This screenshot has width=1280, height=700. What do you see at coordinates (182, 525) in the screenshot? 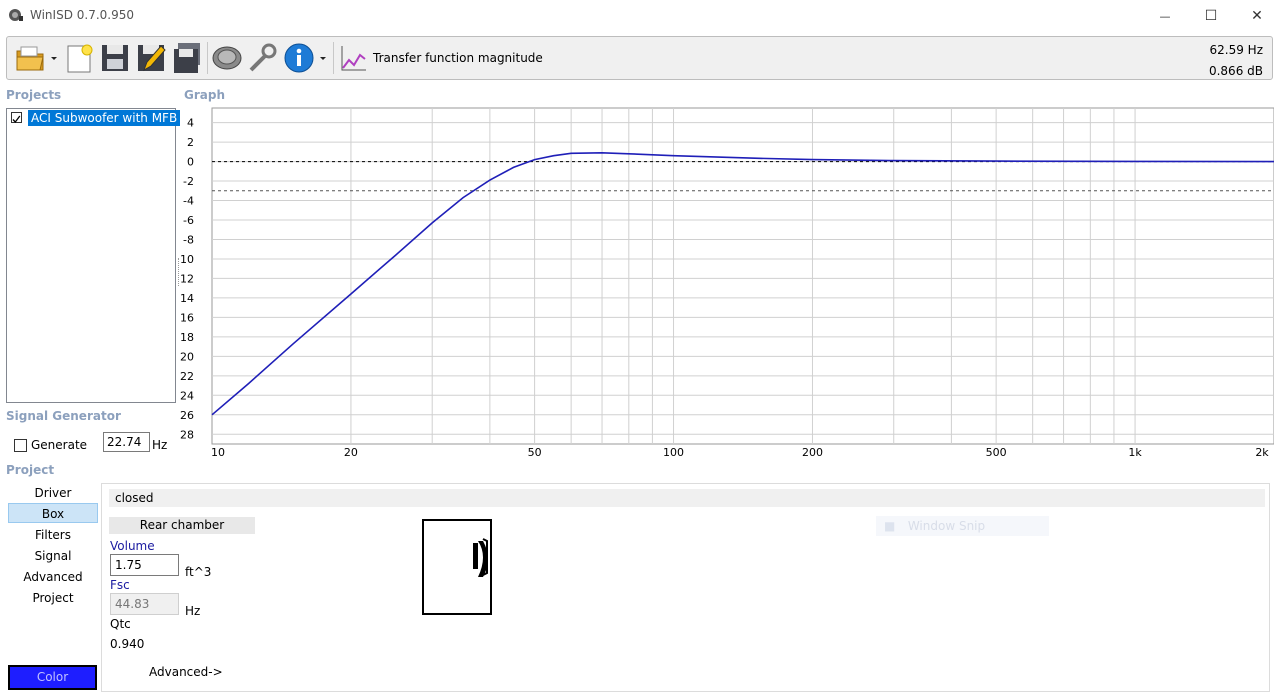
I see `rear-chamber-header: Rear chamber` at bounding box center [182, 525].